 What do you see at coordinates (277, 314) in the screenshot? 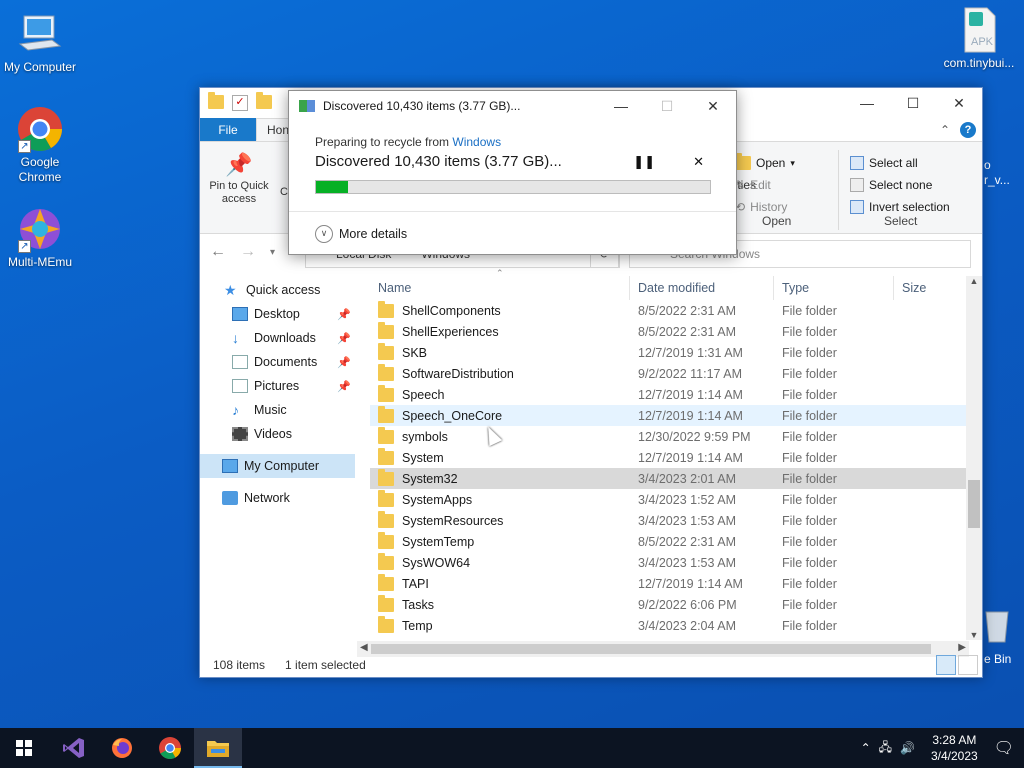
I see `sidebar-item-desktop: Desktop 📌` at bounding box center [277, 314].